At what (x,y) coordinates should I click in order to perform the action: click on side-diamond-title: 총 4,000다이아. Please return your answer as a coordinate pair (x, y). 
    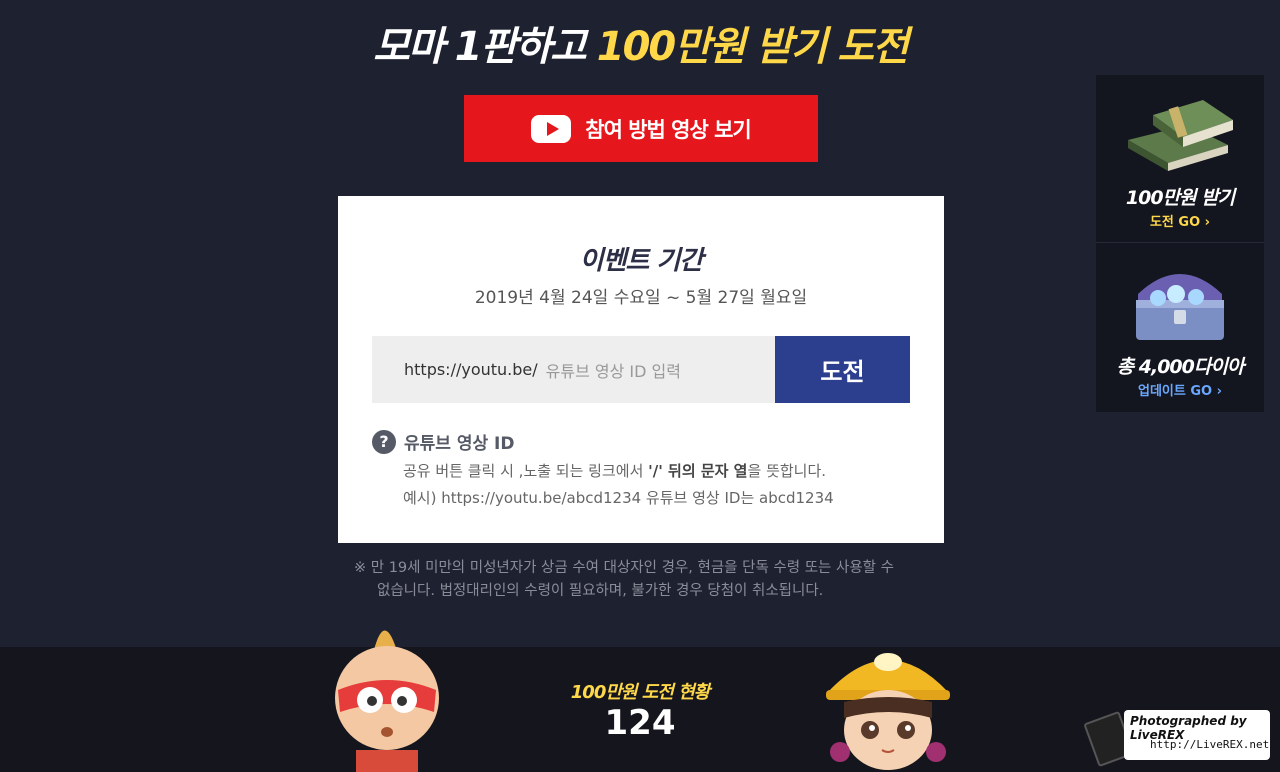
    Looking at the image, I should click on (1180, 367).